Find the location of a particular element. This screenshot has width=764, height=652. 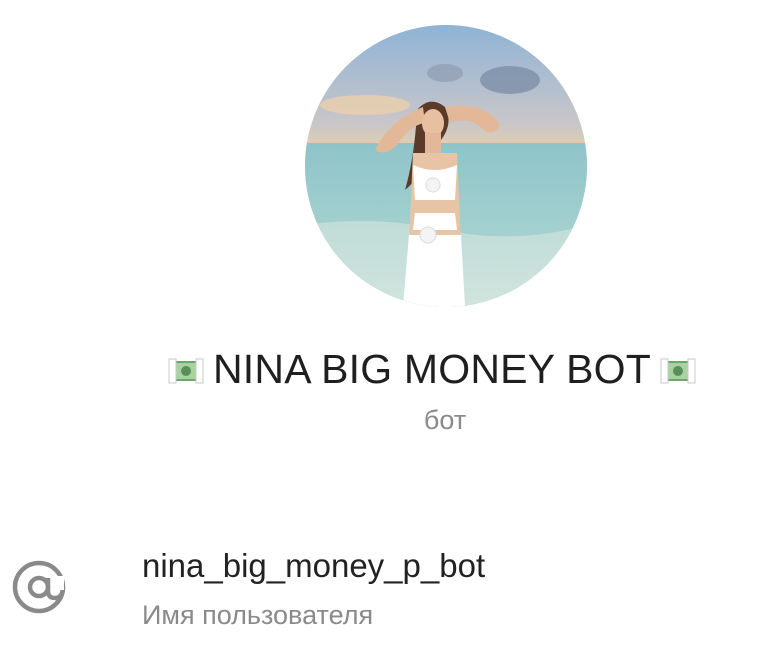

profile-name-row: NINA BIG MONEY BOT is located at coordinates (382, 369).